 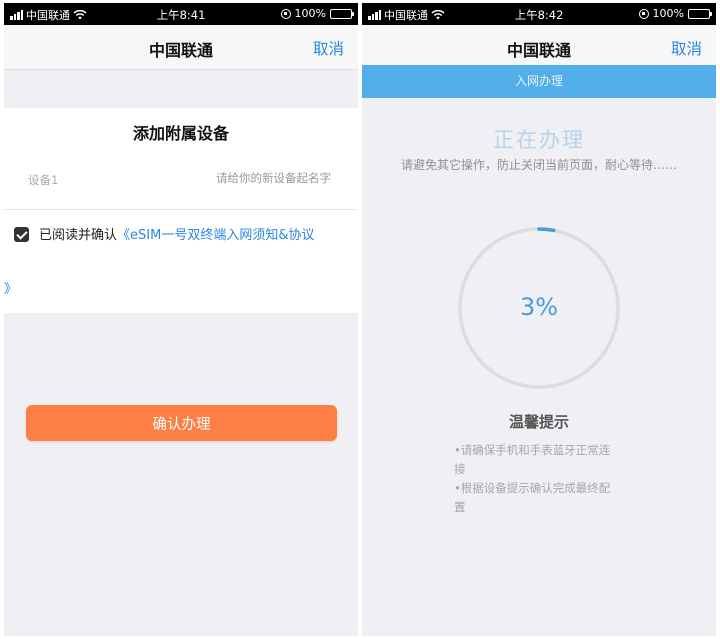 What do you see at coordinates (539, 14) in the screenshot?
I see `status-bar: 中国联通 上午8:42 100%` at bounding box center [539, 14].